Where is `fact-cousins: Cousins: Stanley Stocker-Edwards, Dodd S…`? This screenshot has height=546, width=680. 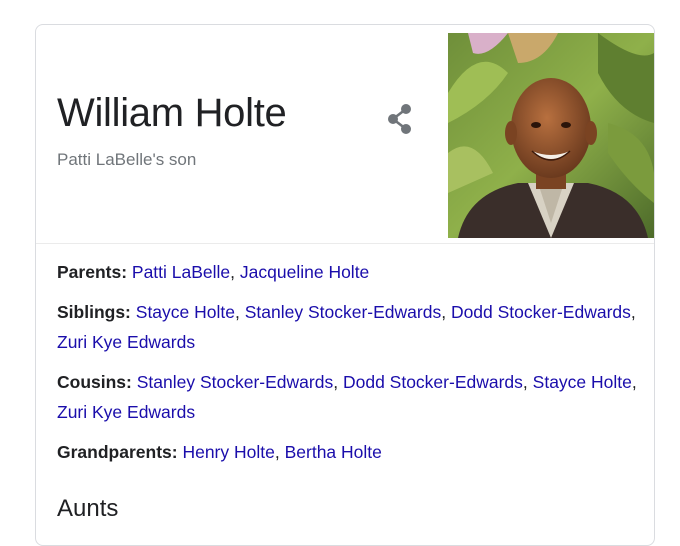
fact-cousins: Cousins: Stanley Stocker-Edwards, Dodd S… is located at coordinates (347, 397).